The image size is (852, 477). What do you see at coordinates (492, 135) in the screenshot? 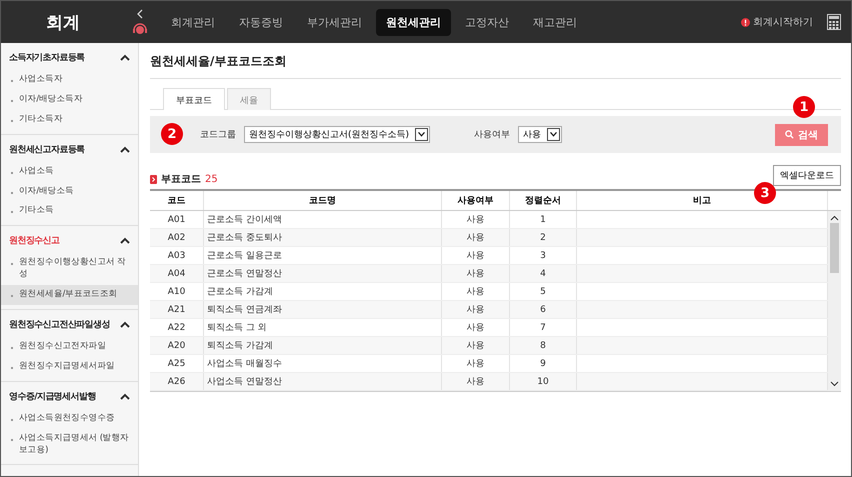
I see `filter-label: 사용여부` at bounding box center [492, 135].